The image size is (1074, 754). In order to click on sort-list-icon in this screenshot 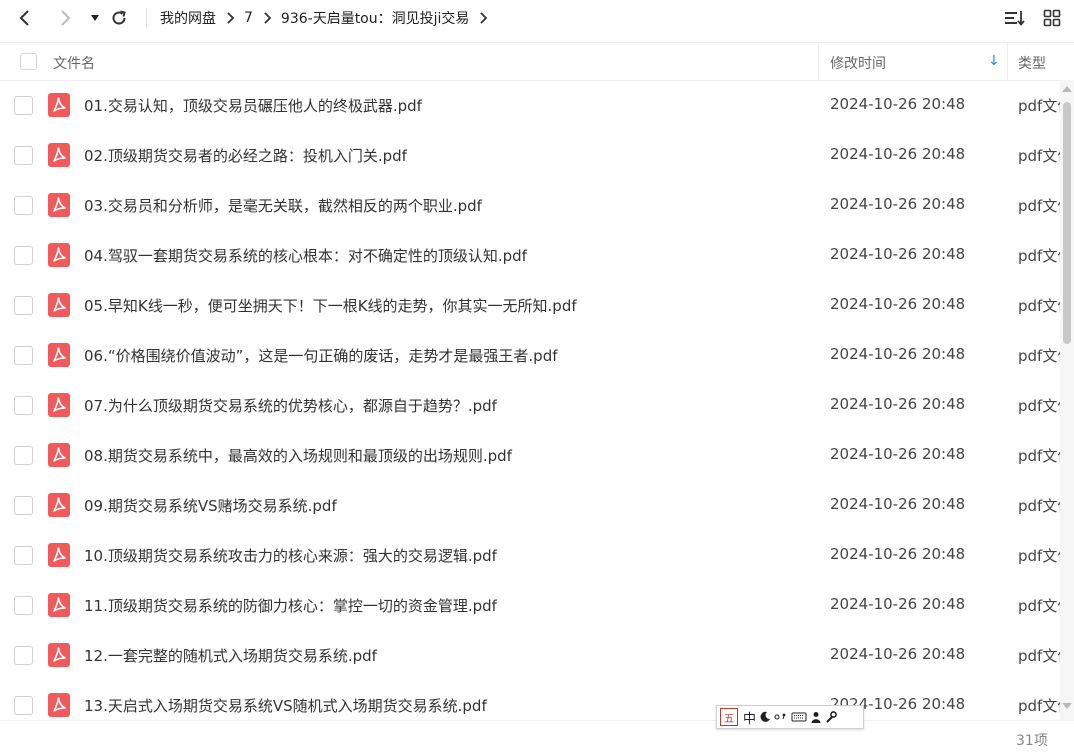, I will do `click(1015, 18)`.